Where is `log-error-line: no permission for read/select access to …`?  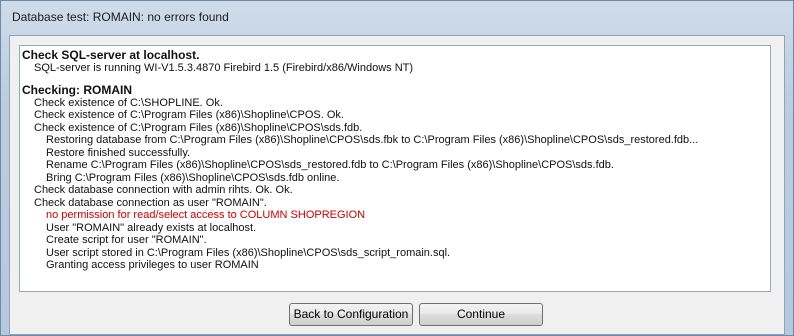
log-error-line: no permission for read/select access to … is located at coordinates (206, 215).